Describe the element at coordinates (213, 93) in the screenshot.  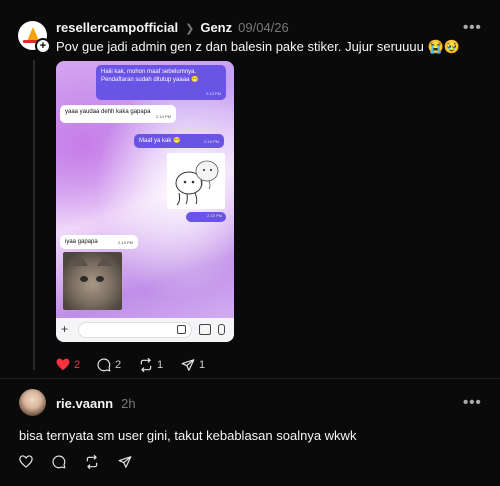
I see `chat-timestamp: 2.13 PM` at that location.